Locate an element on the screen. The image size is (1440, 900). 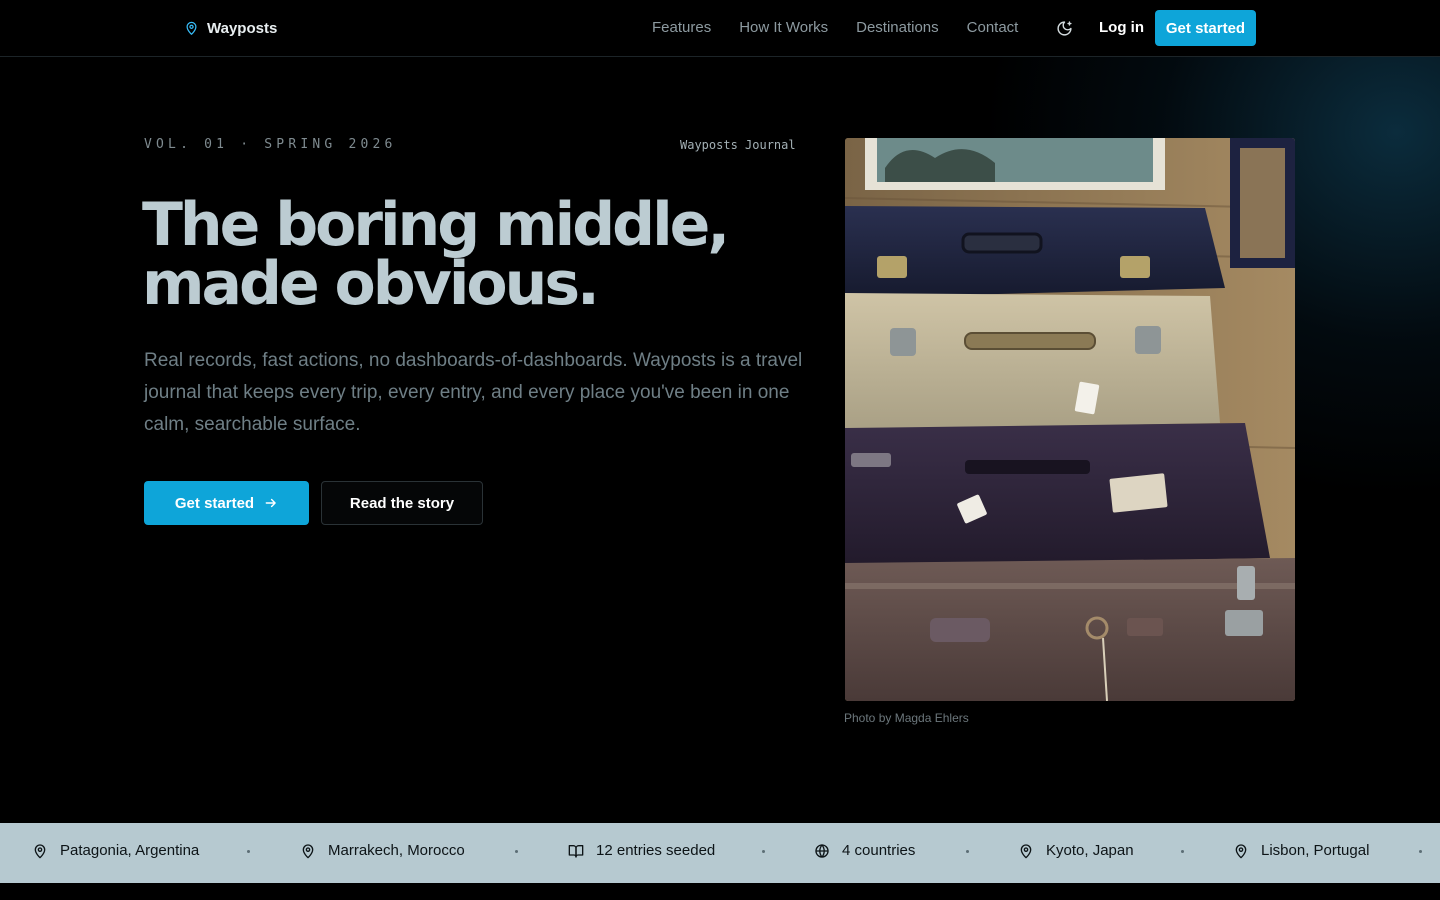
get-started-label: Get started is located at coordinates (214, 503).